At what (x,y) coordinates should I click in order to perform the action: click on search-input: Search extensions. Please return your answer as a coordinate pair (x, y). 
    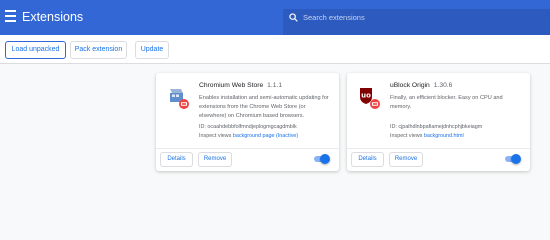
    Looking at the image, I should click on (416, 22).